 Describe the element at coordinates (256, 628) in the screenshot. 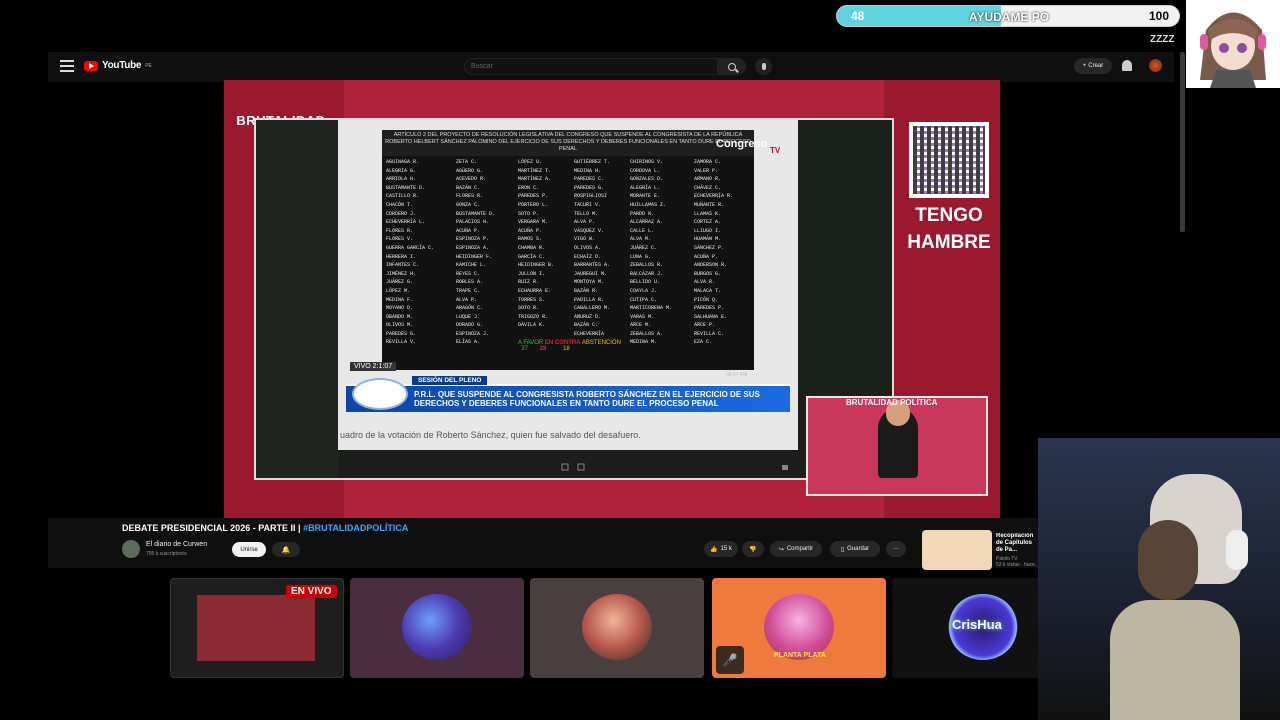

I see `live-preview` at that location.